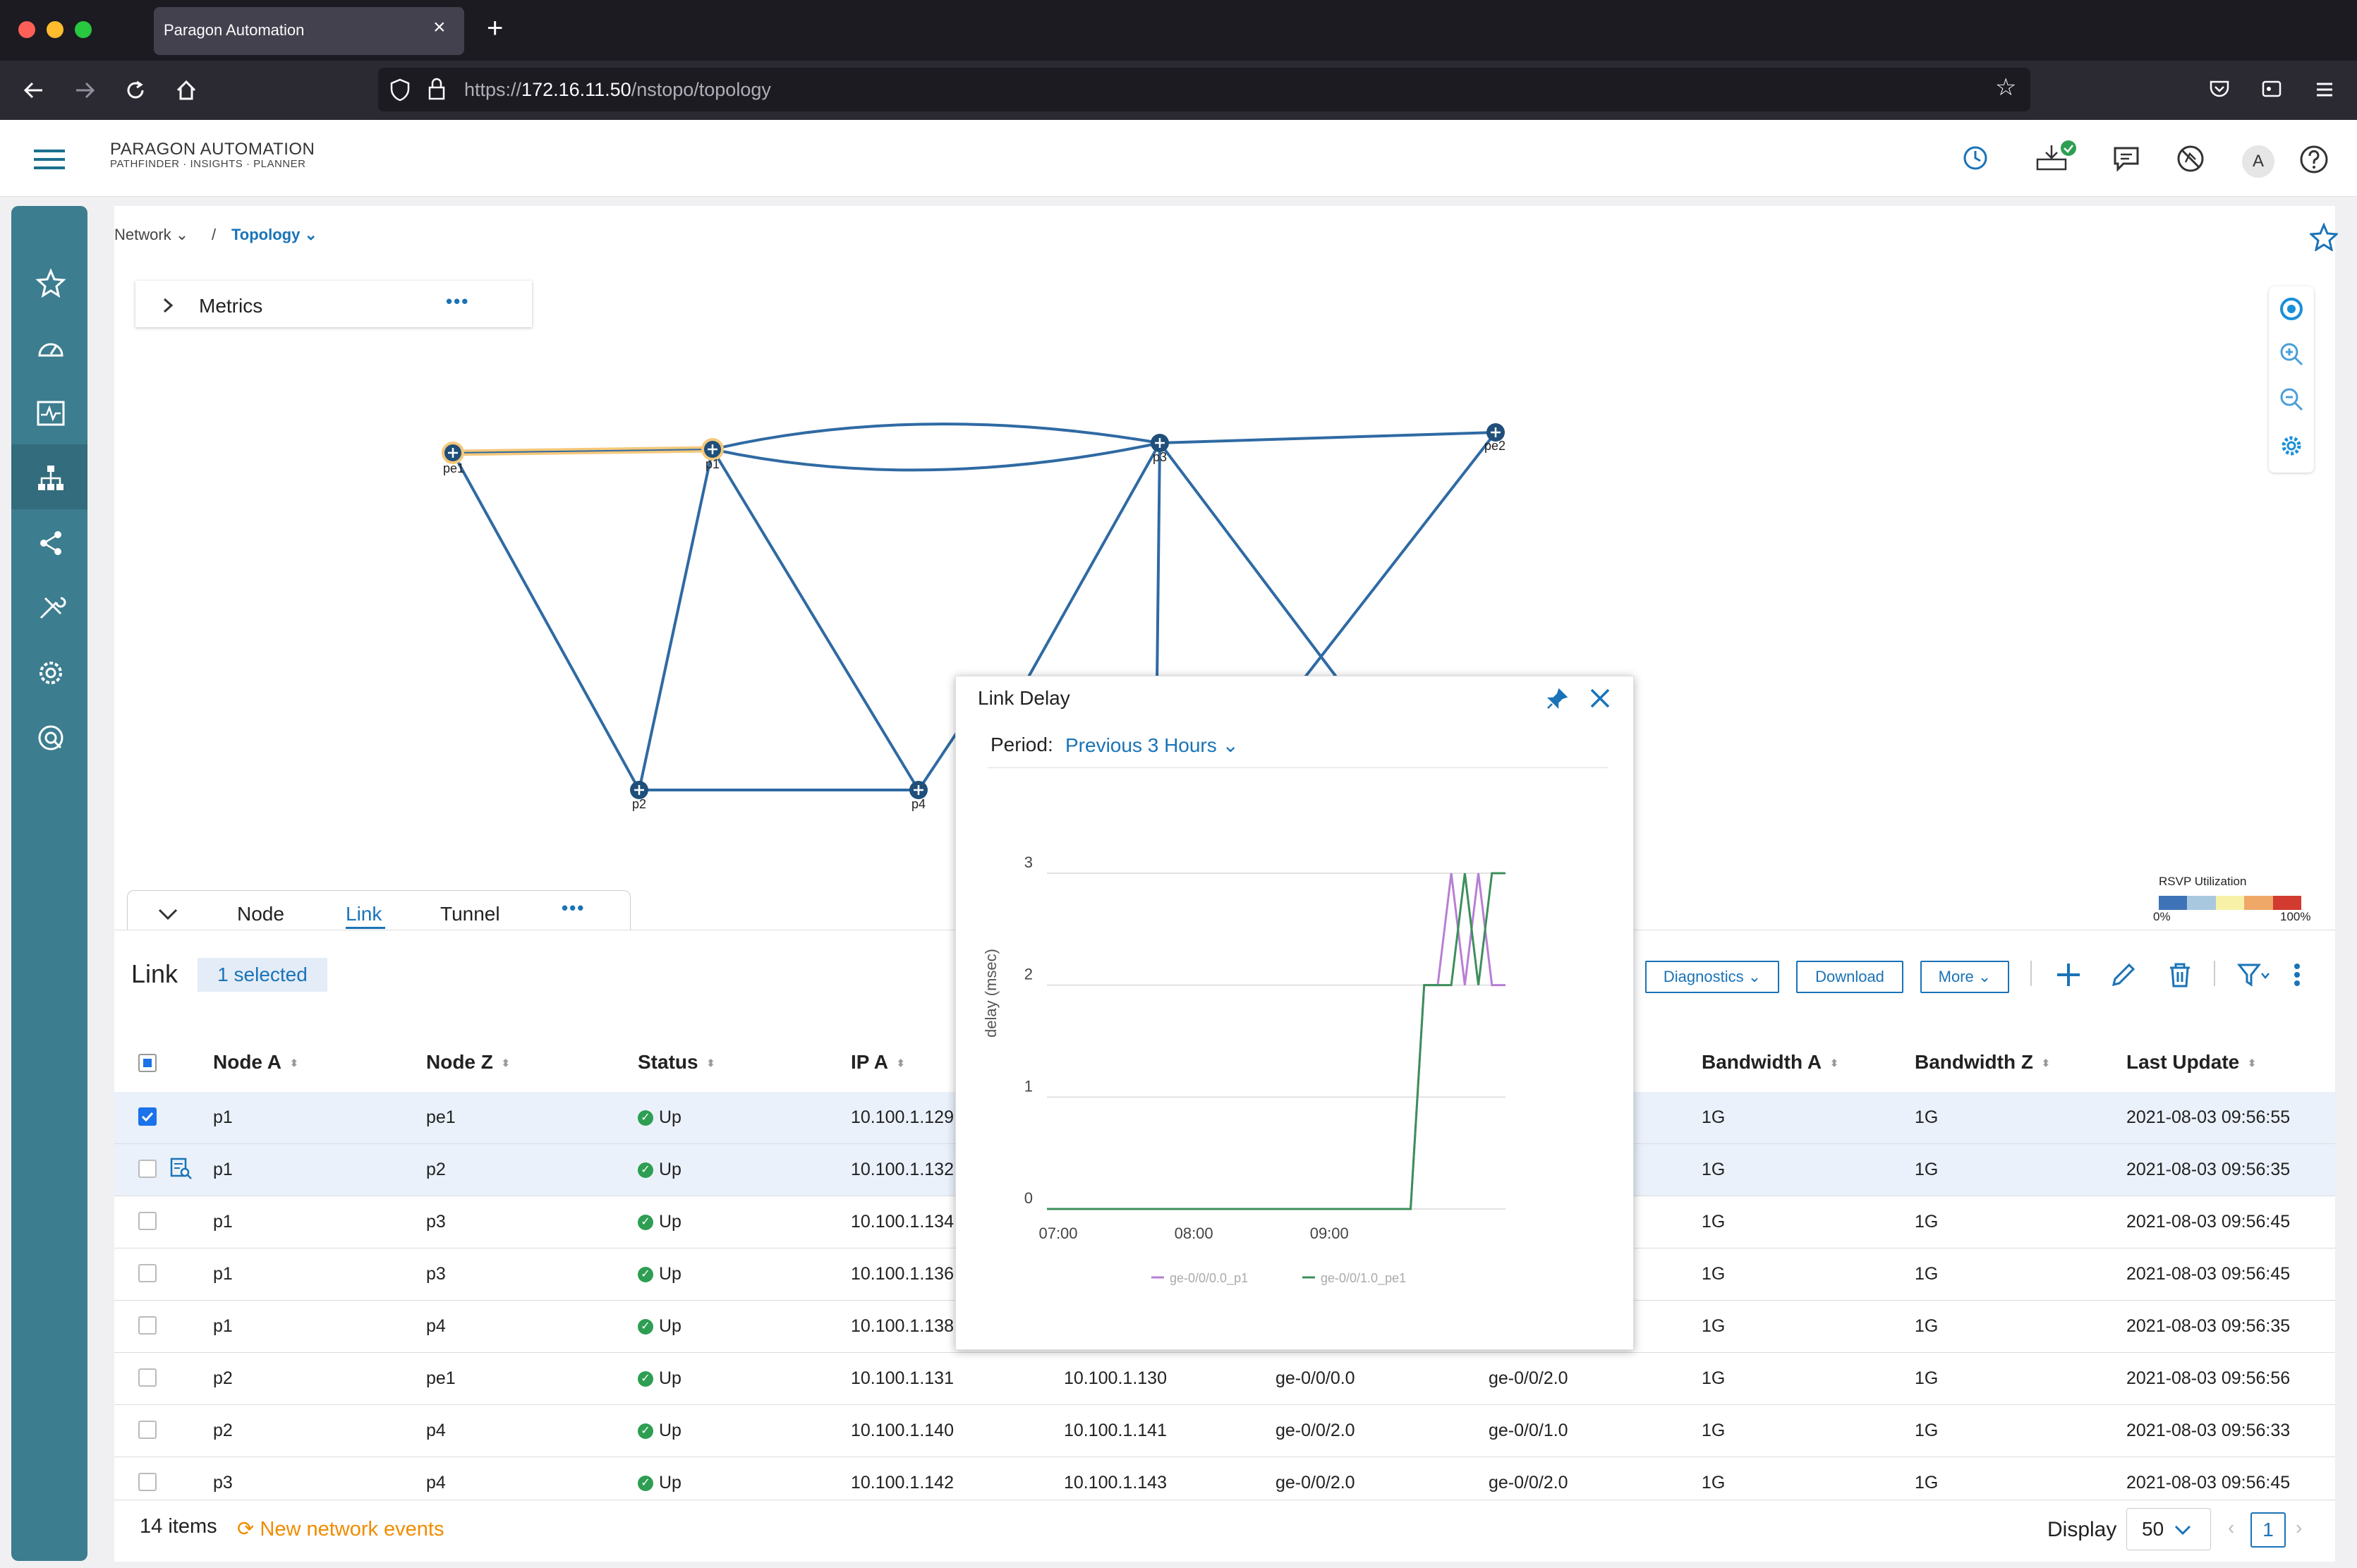 The height and width of the screenshot is (1568, 2357). What do you see at coordinates (49, 159) in the screenshot?
I see `hamburger-menu-icon` at bounding box center [49, 159].